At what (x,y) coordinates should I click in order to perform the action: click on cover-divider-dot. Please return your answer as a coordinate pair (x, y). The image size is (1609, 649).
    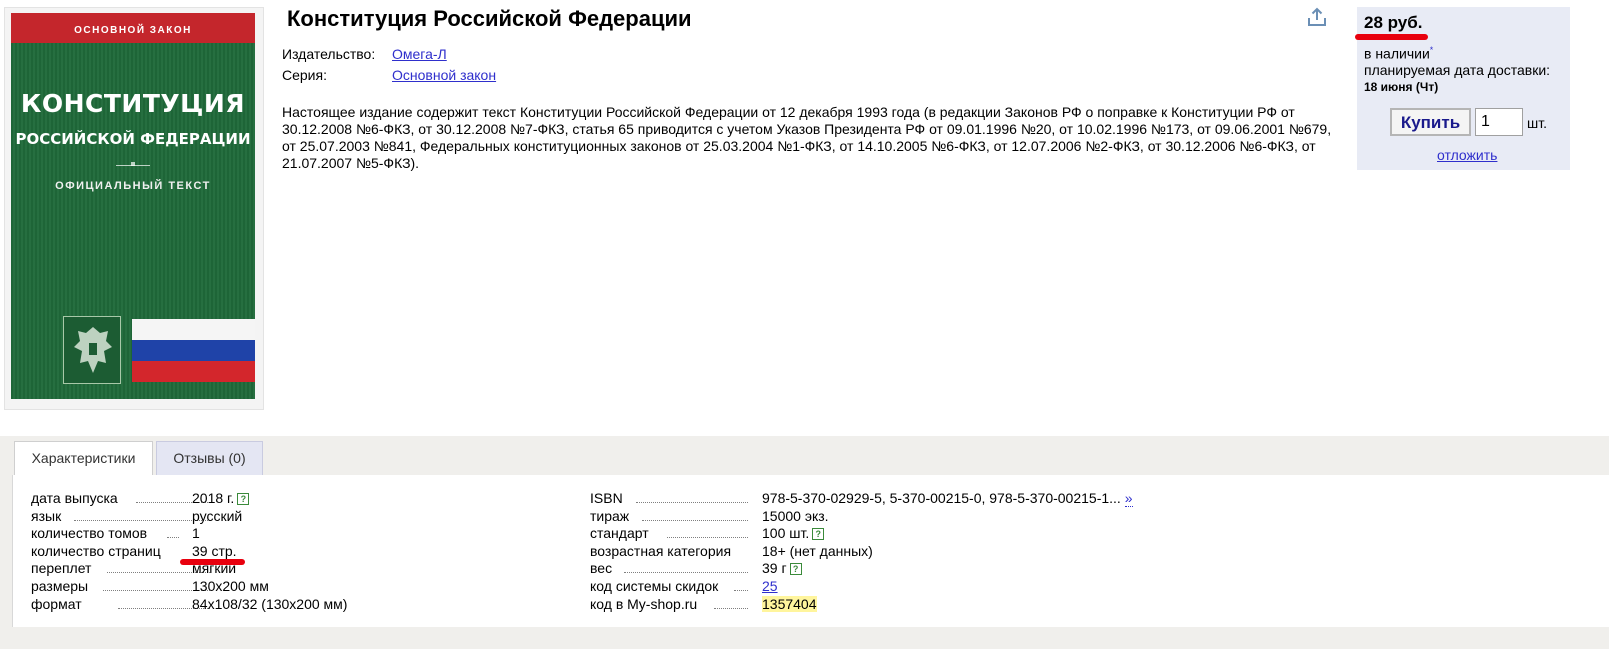
    Looking at the image, I should click on (133, 164).